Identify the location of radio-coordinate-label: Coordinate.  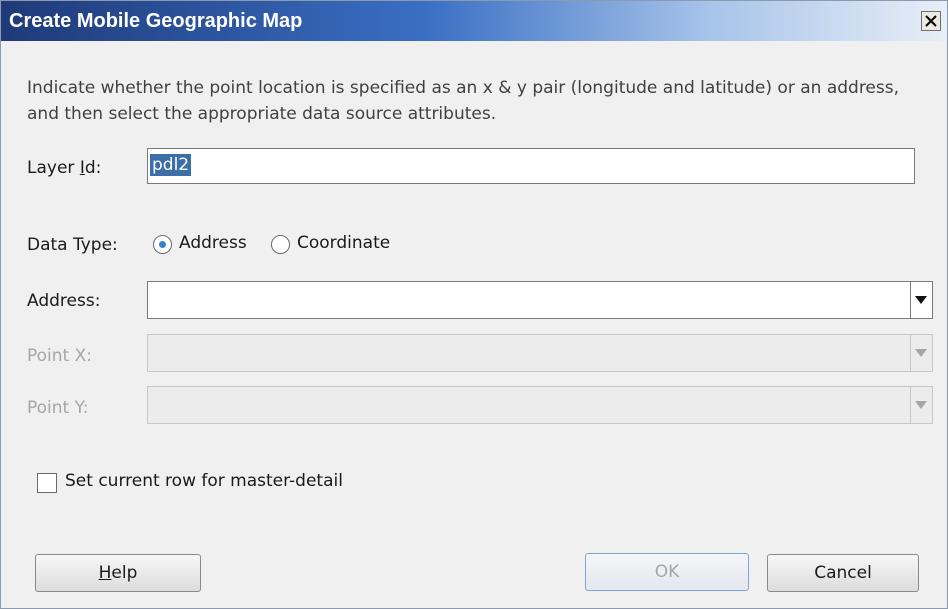
(343, 243).